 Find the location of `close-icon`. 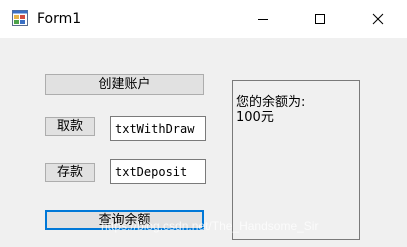

close-icon is located at coordinates (378, 19).